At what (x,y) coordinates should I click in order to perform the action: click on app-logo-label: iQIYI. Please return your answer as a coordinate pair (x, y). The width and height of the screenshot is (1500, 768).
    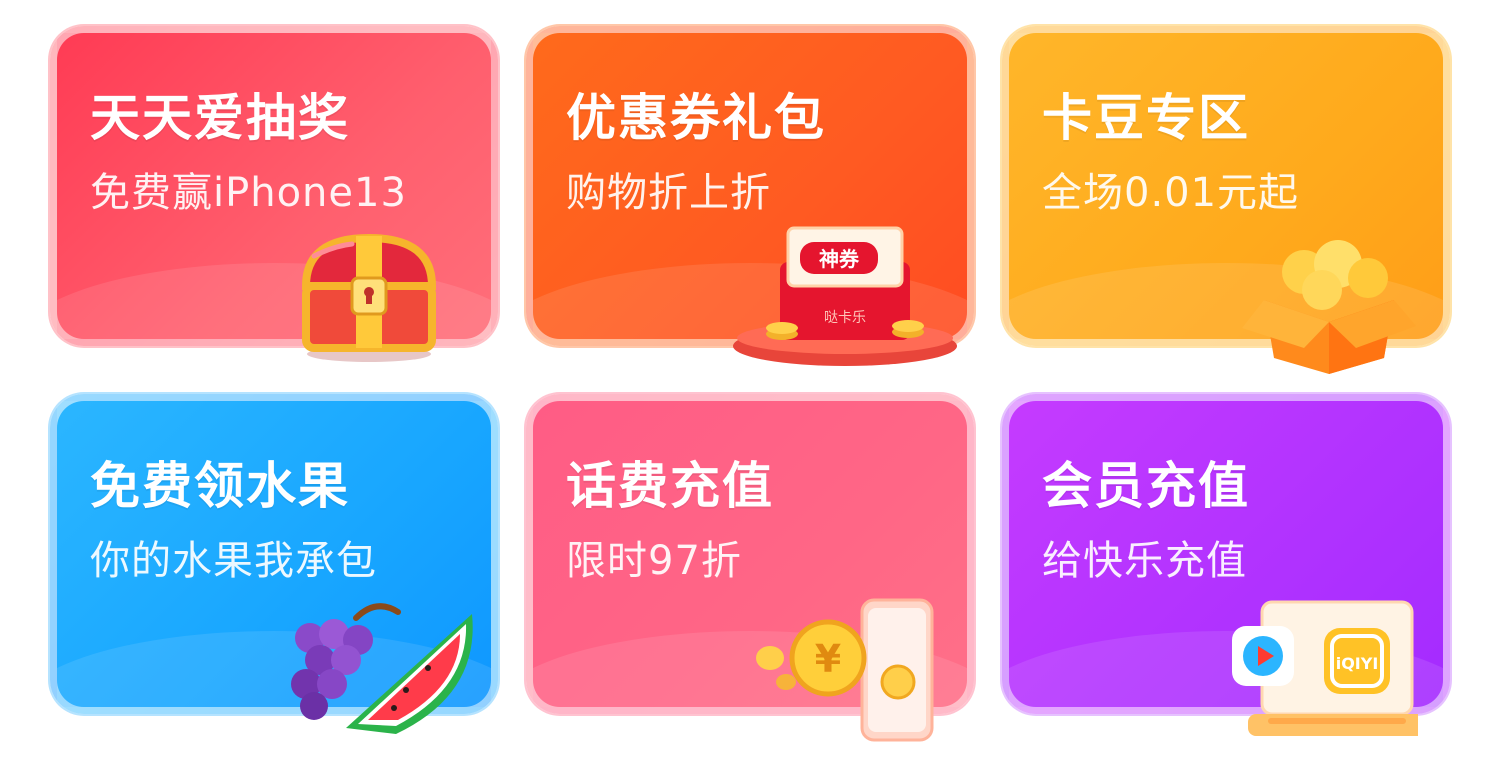
    Looking at the image, I should click on (1357, 663).